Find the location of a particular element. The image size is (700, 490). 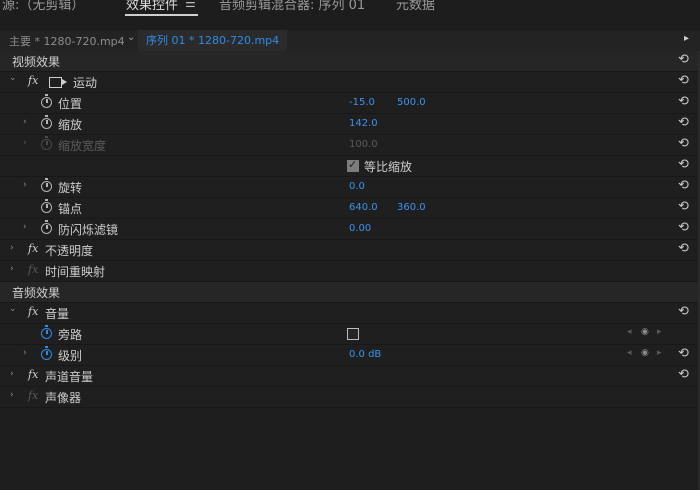

panel-menu-icon: ☰ is located at coordinates (190, 5).